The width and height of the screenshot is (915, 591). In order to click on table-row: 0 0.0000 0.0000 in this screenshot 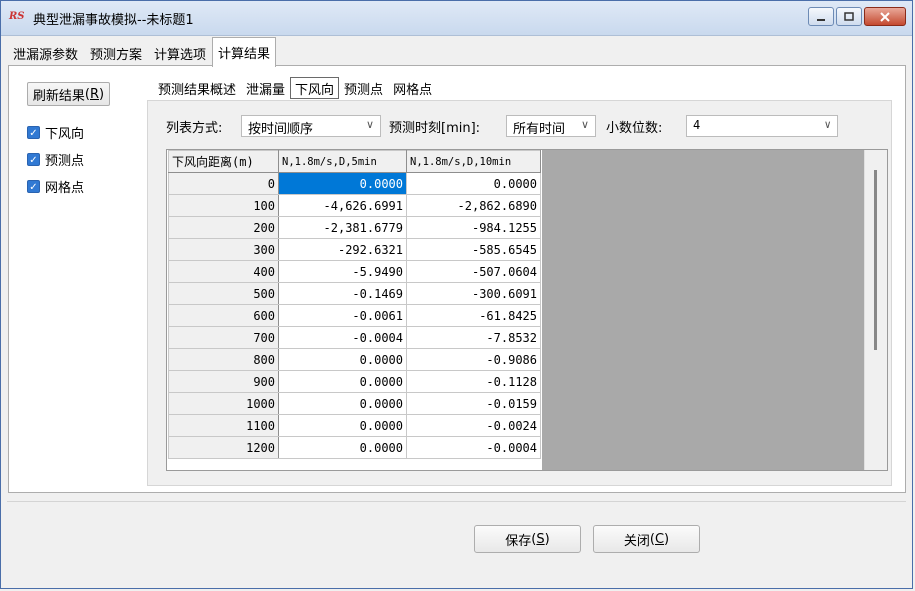, I will do `click(354, 183)`.